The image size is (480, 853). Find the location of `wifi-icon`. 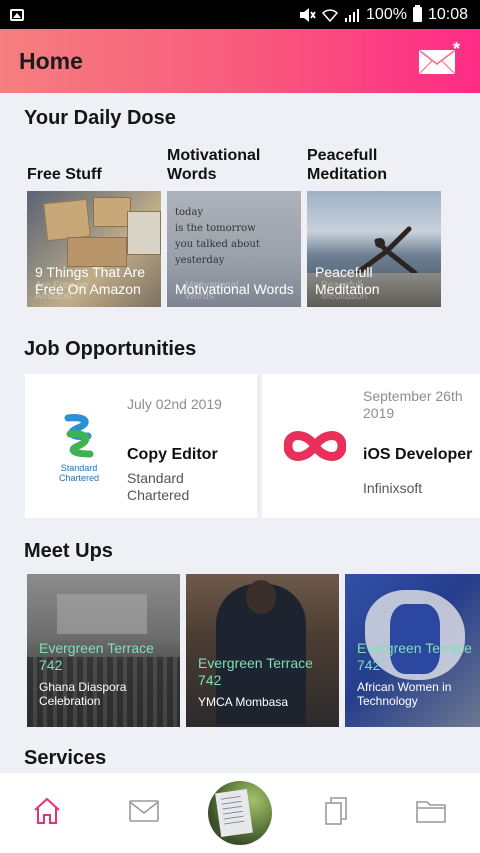

wifi-icon is located at coordinates (330, 15).